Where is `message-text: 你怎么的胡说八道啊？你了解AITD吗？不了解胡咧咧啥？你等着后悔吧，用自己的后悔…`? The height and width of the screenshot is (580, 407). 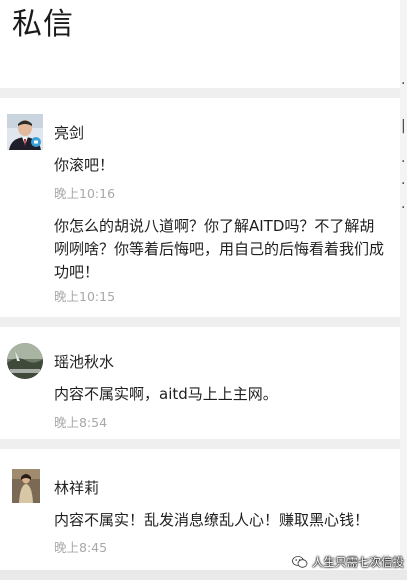 message-text: 你怎么的胡说八道啊？你了解AITD吗？不了解胡咧咧啥？你等着后悔吧，用自己的后悔… is located at coordinates (219, 249).